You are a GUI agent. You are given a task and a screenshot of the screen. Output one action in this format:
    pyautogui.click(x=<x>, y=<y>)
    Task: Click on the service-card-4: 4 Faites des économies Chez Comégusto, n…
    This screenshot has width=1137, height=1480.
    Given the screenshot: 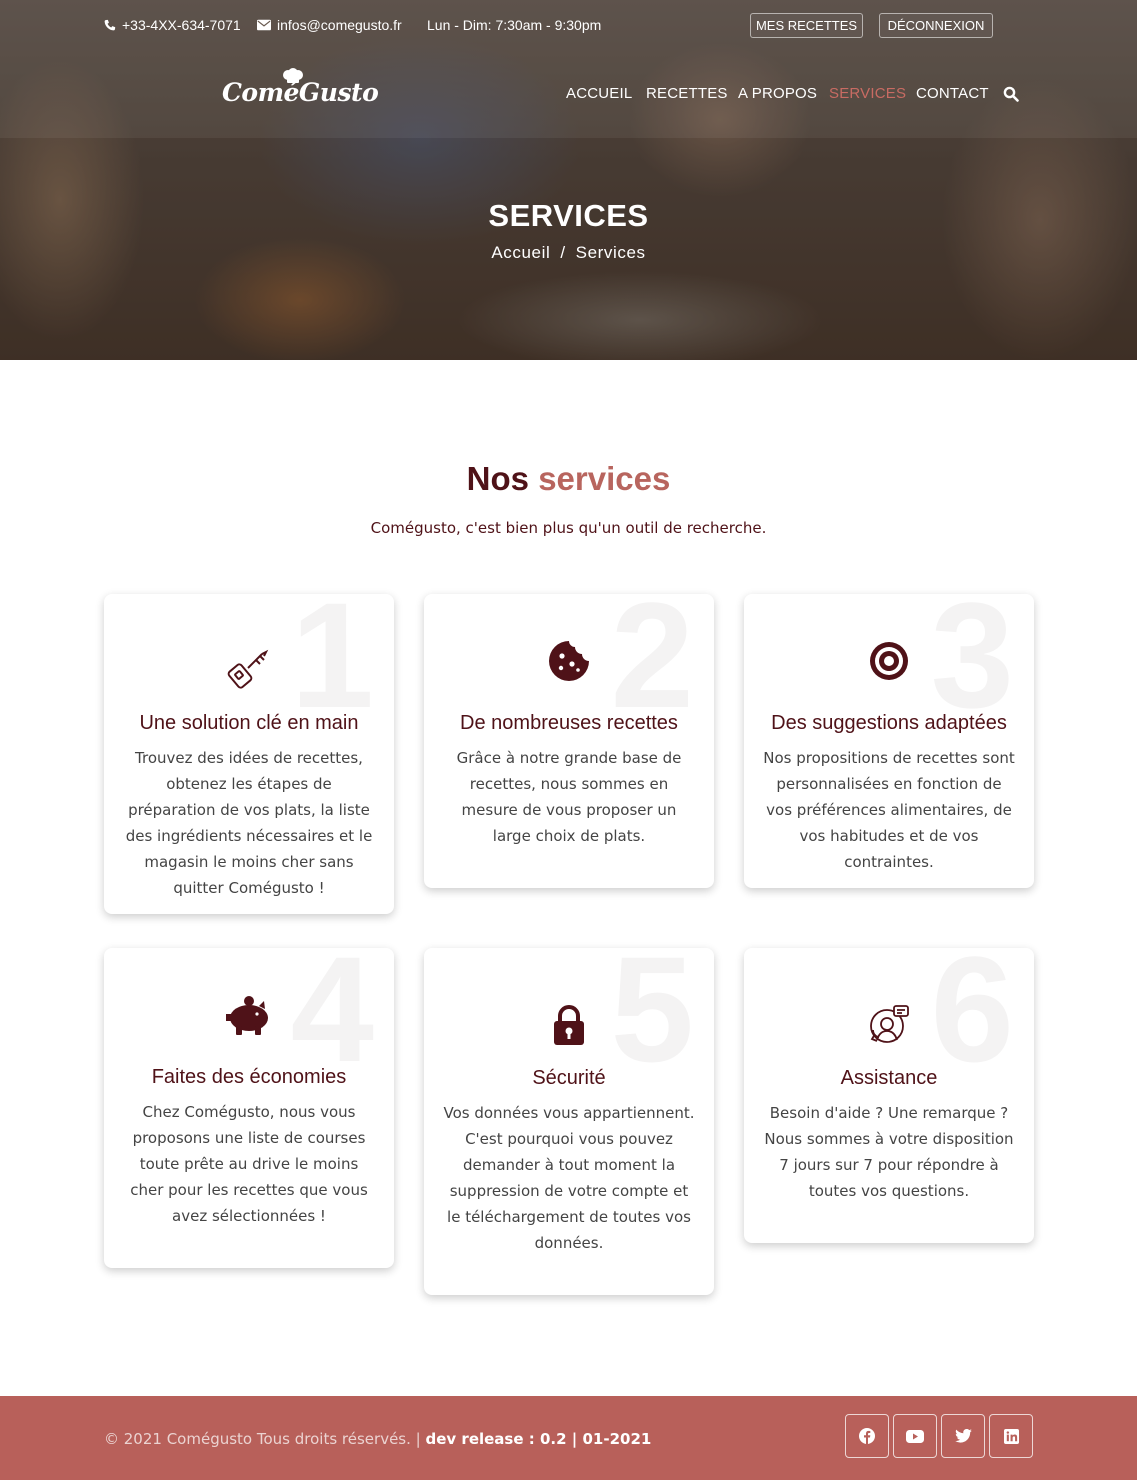 What is the action you would take?
    pyautogui.click(x=249, y=1108)
    